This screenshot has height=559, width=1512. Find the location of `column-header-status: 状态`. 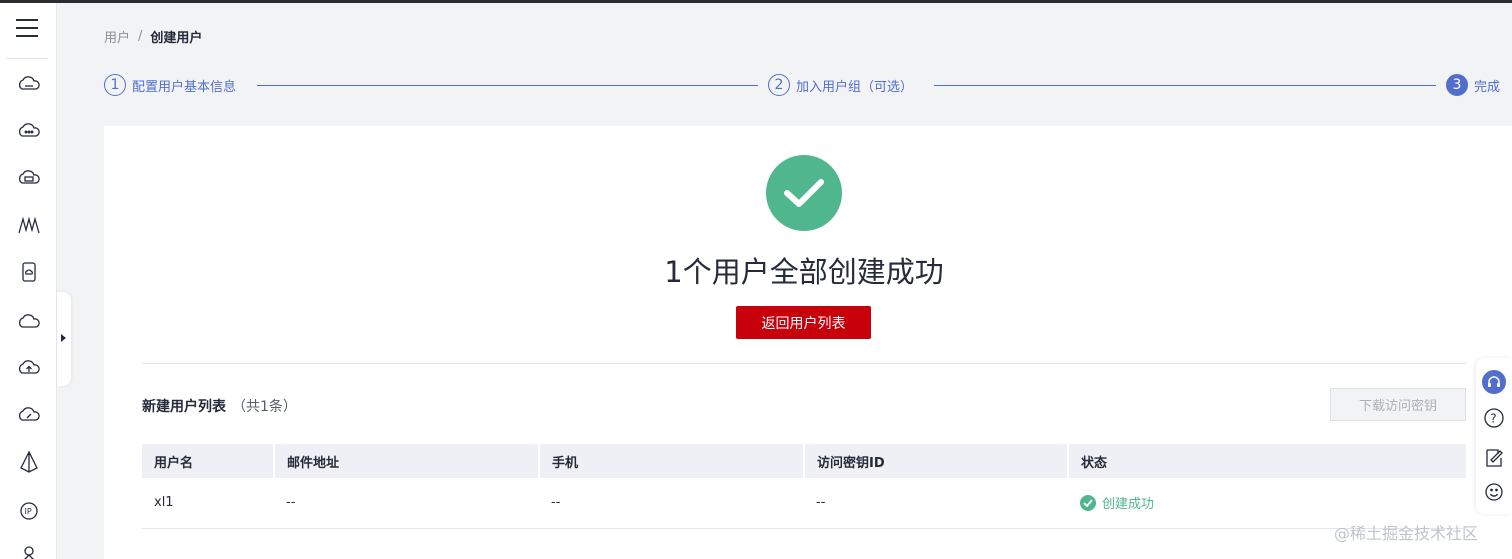

column-header-status: 状态 is located at coordinates (1094, 463).